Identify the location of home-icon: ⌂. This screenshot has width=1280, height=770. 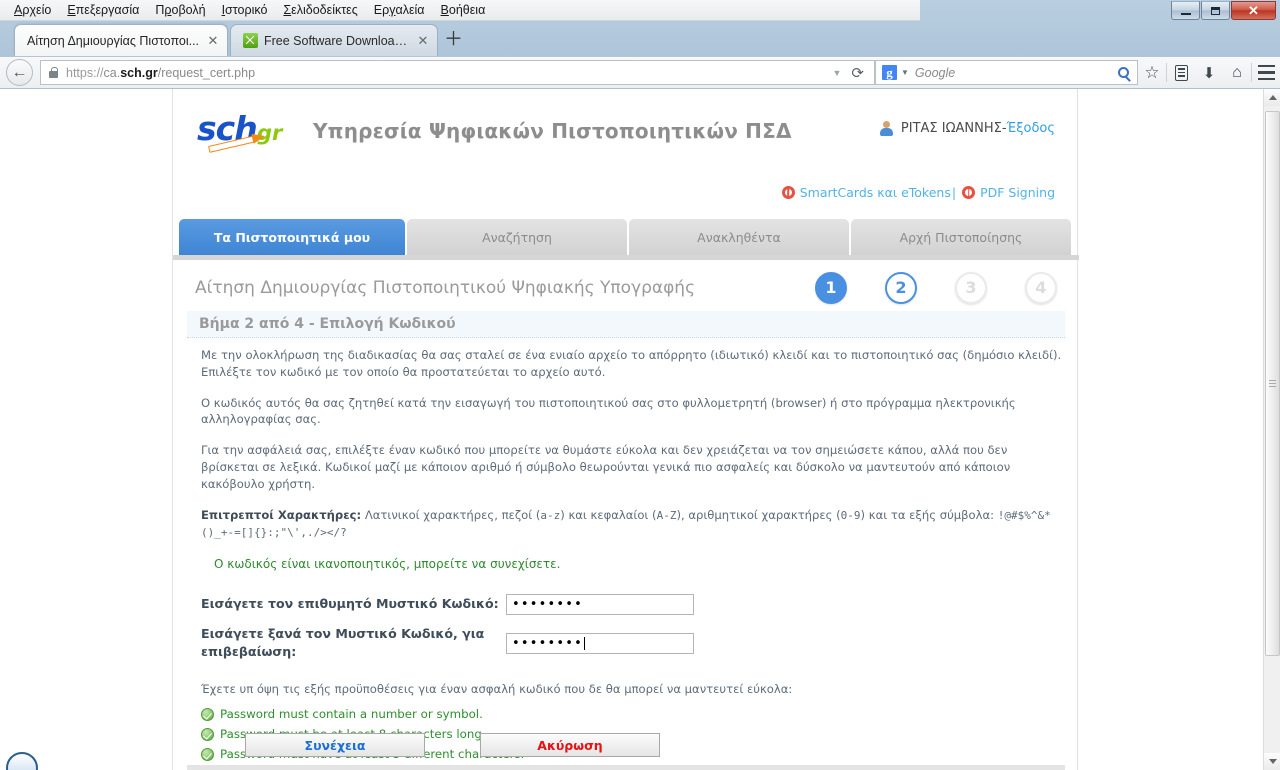
(1237, 72).